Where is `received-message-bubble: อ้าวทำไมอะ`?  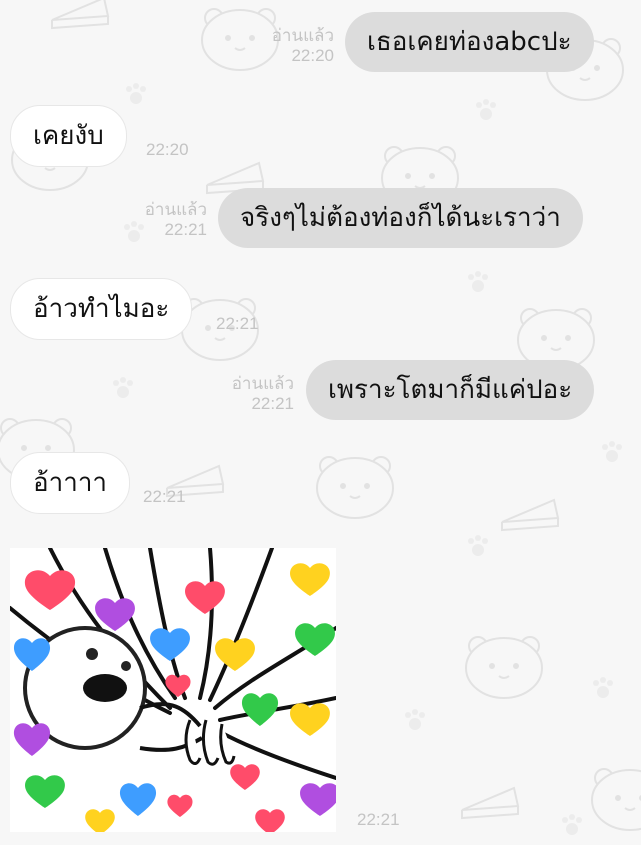 received-message-bubble: อ้าวทำไมอะ is located at coordinates (101, 309).